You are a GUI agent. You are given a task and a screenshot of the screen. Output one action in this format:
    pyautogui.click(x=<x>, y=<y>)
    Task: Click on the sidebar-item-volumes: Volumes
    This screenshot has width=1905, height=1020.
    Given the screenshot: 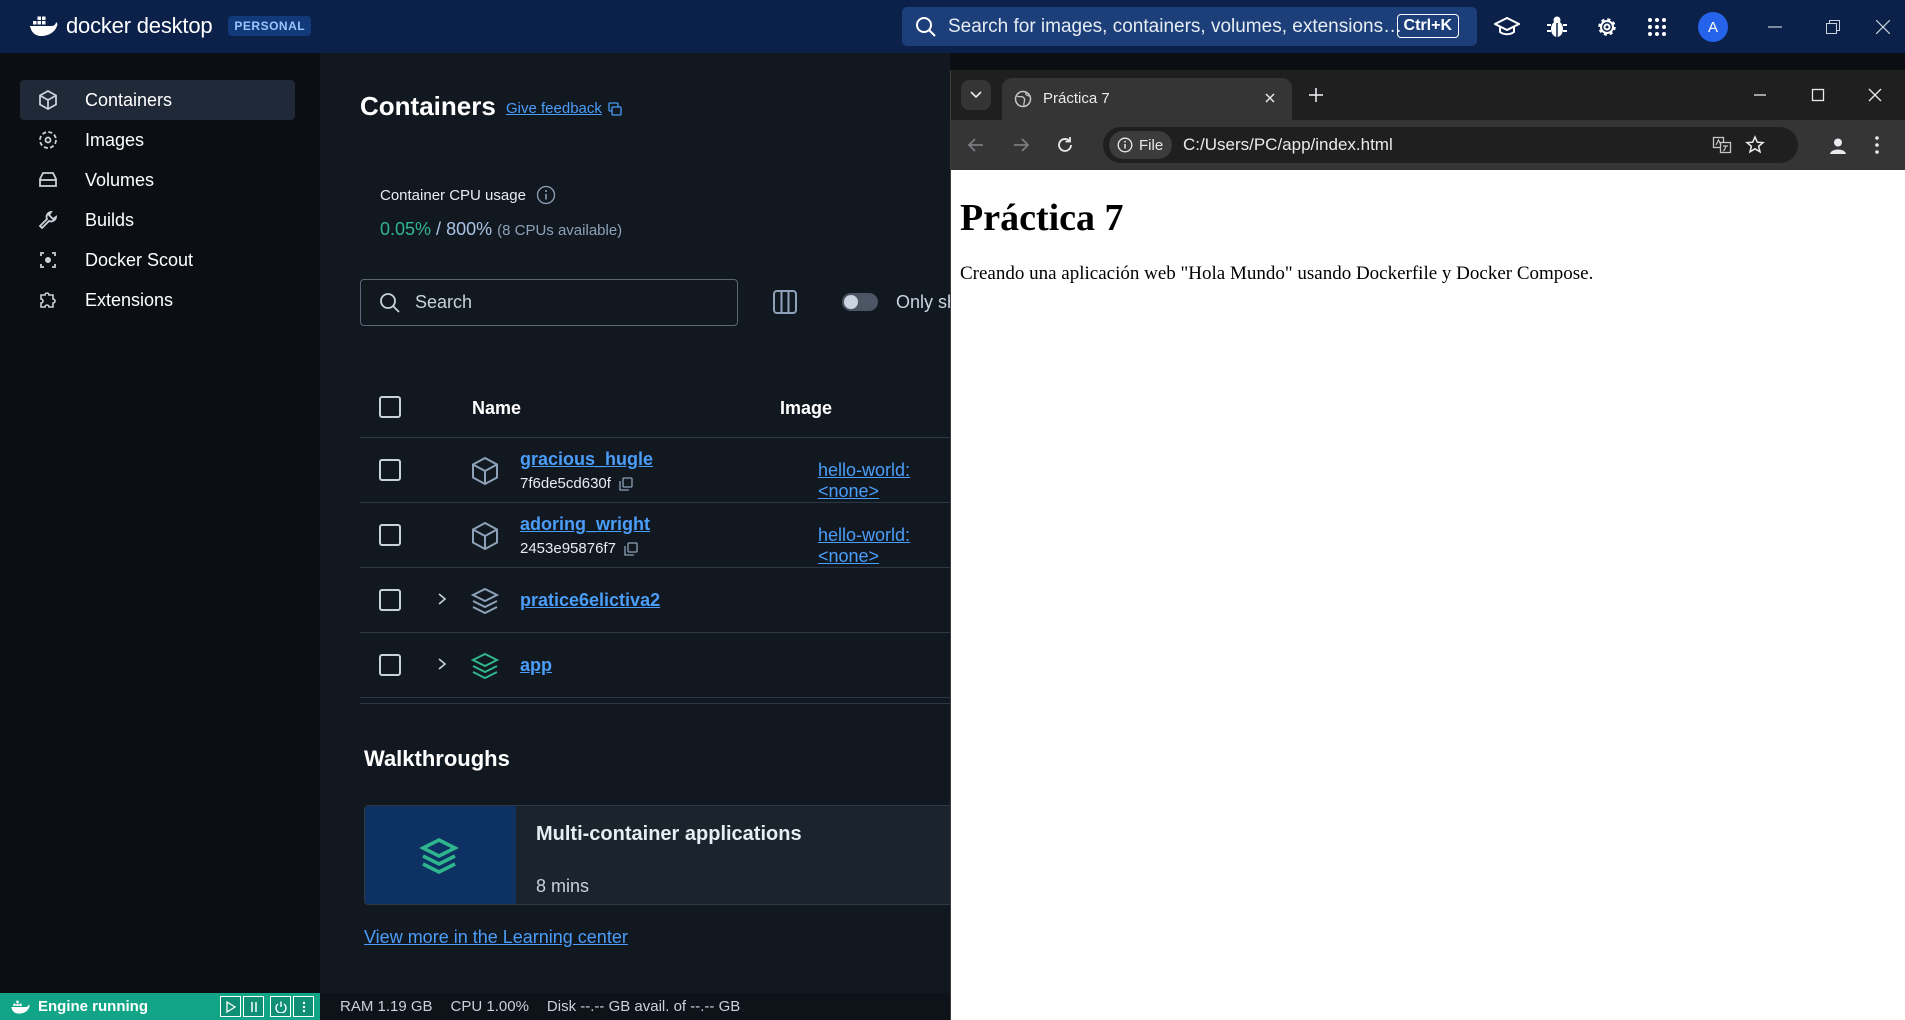 What is the action you would take?
    pyautogui.click(x=157, y=180)
    